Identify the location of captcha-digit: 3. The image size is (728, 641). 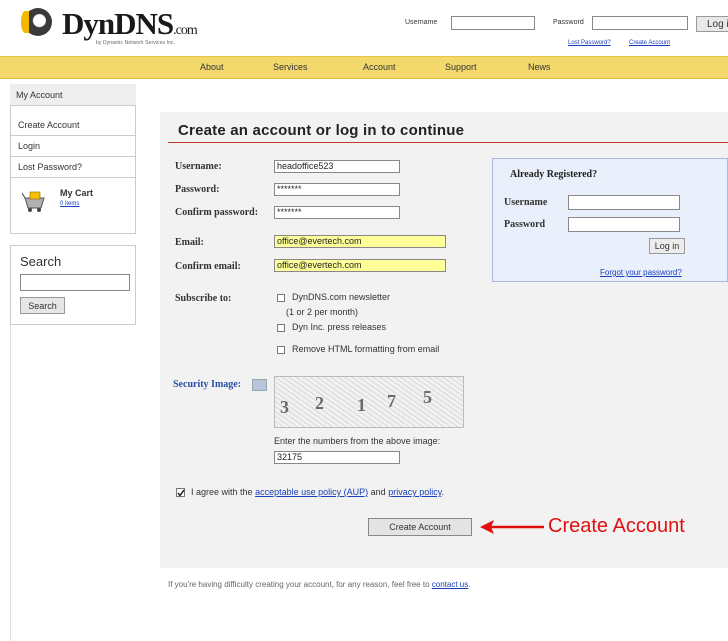
(284, 407).